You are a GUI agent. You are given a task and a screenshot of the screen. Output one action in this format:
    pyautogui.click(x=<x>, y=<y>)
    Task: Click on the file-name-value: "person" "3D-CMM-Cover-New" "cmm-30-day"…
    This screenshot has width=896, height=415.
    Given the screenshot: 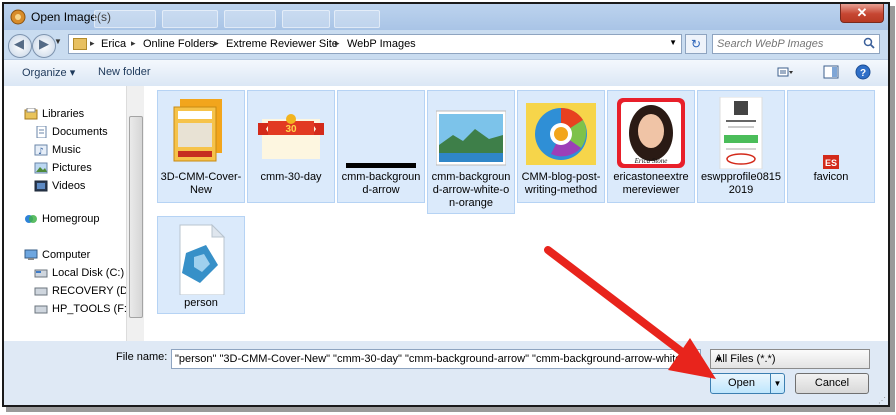 What is the action you would take?
    pyautogui.click(x=438, y=359)
    